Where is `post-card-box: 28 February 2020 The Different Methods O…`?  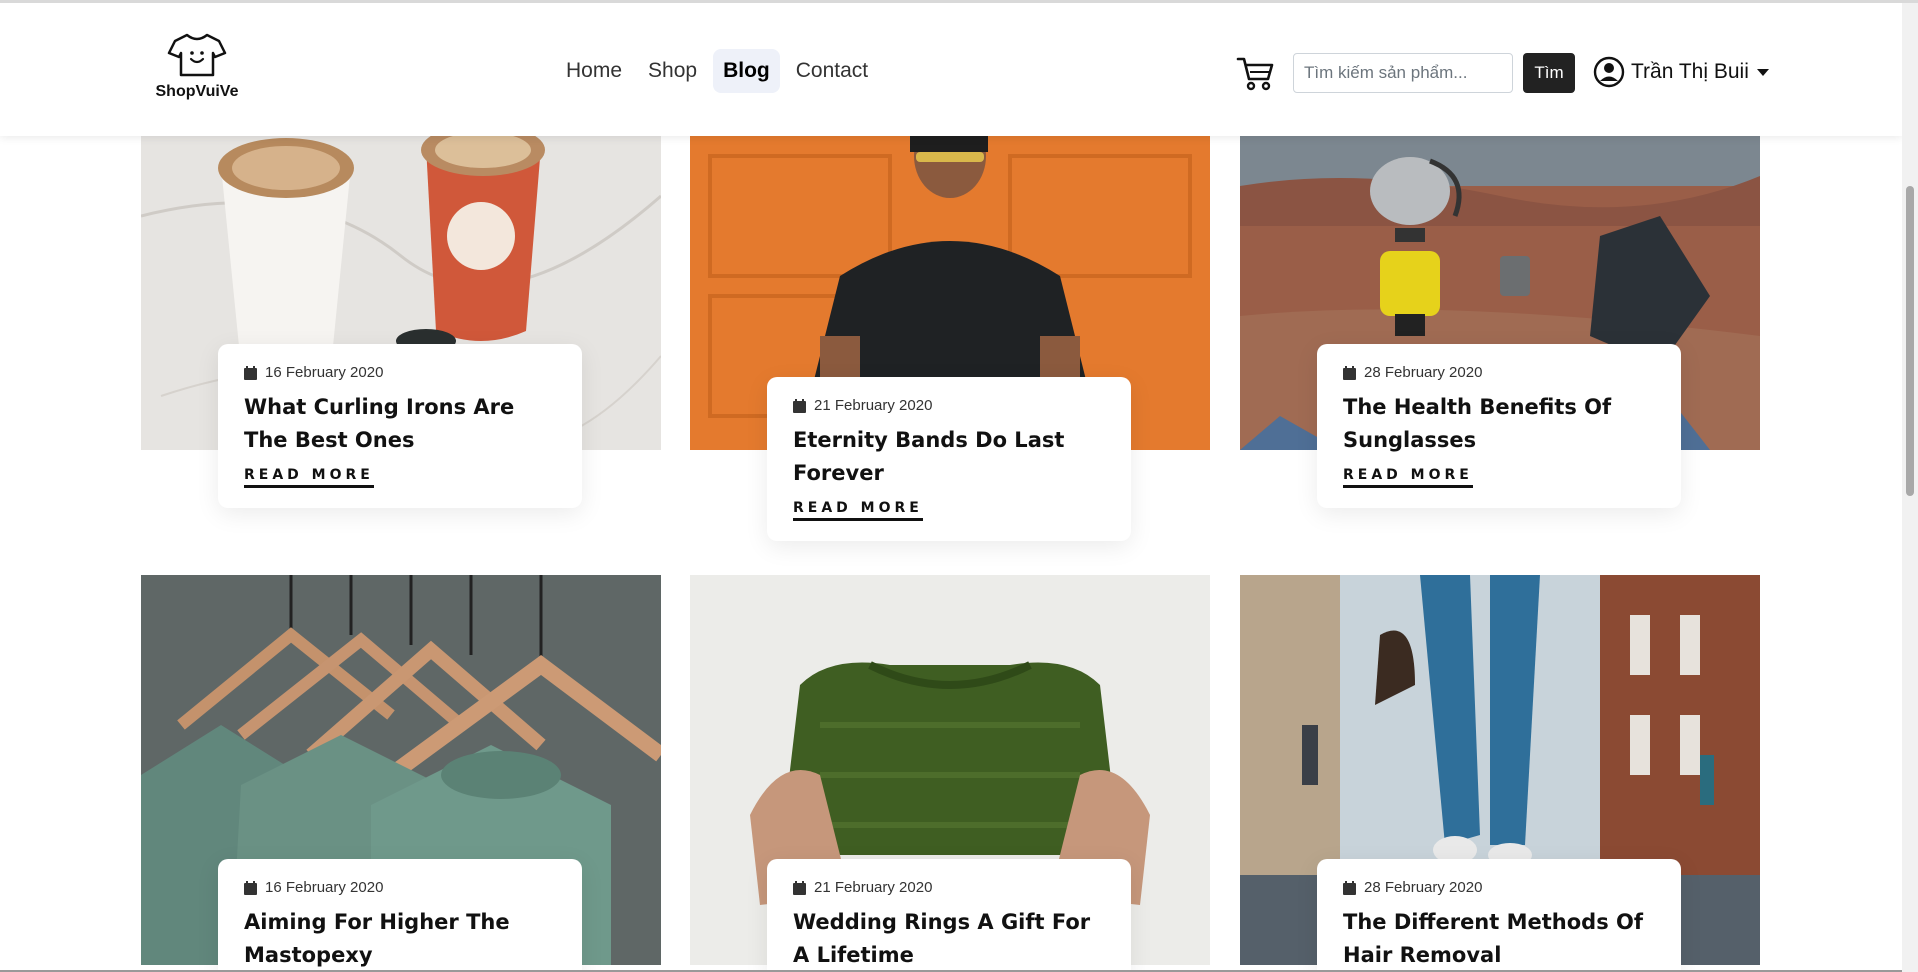
post-card-box: 28 February 2020 The Different Methods O… is located at coordinates (1499, 915).